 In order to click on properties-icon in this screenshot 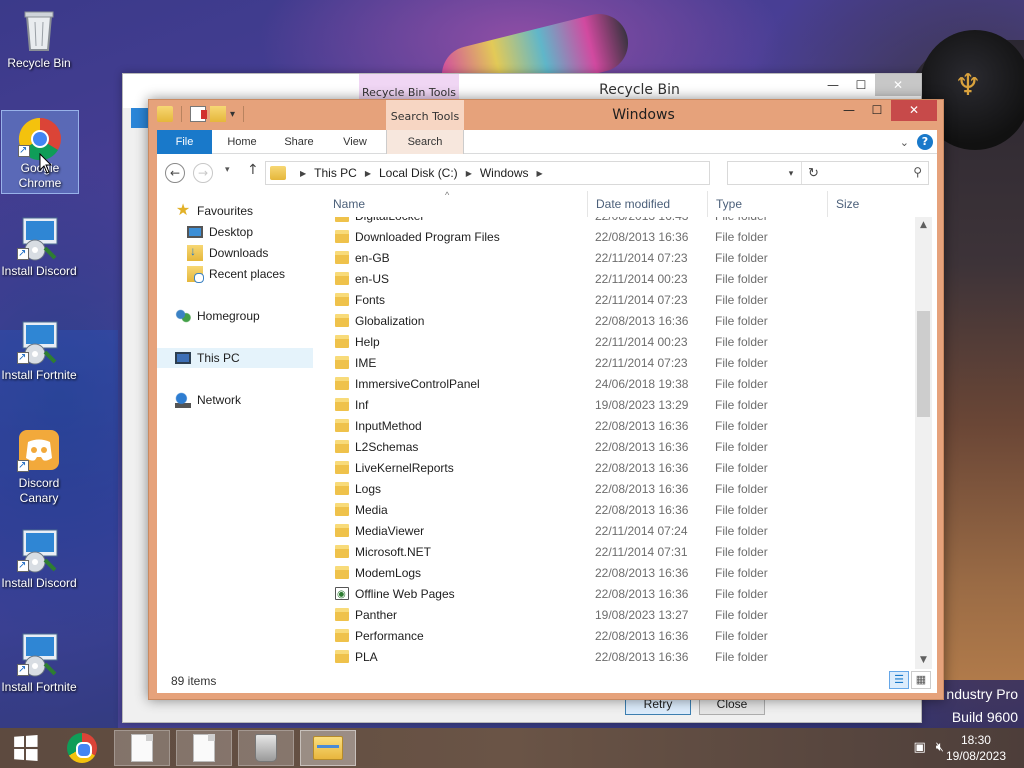, I will do `click(198, 114)`.